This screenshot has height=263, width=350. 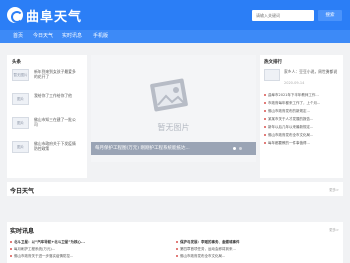 I want to click on realtime-news-title: 实时讯息, so click(x=22, y=231).